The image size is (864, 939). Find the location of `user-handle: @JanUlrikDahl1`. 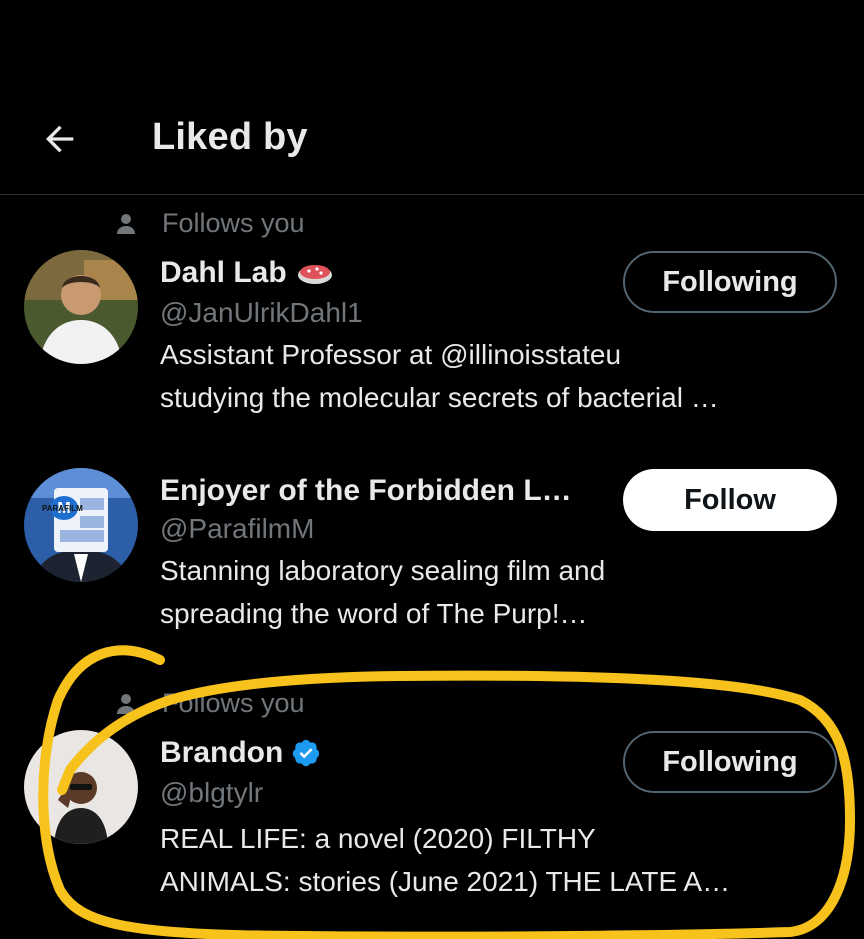

user-handle: @JanUlrikDahl1 is located at coordinates (261, 312).